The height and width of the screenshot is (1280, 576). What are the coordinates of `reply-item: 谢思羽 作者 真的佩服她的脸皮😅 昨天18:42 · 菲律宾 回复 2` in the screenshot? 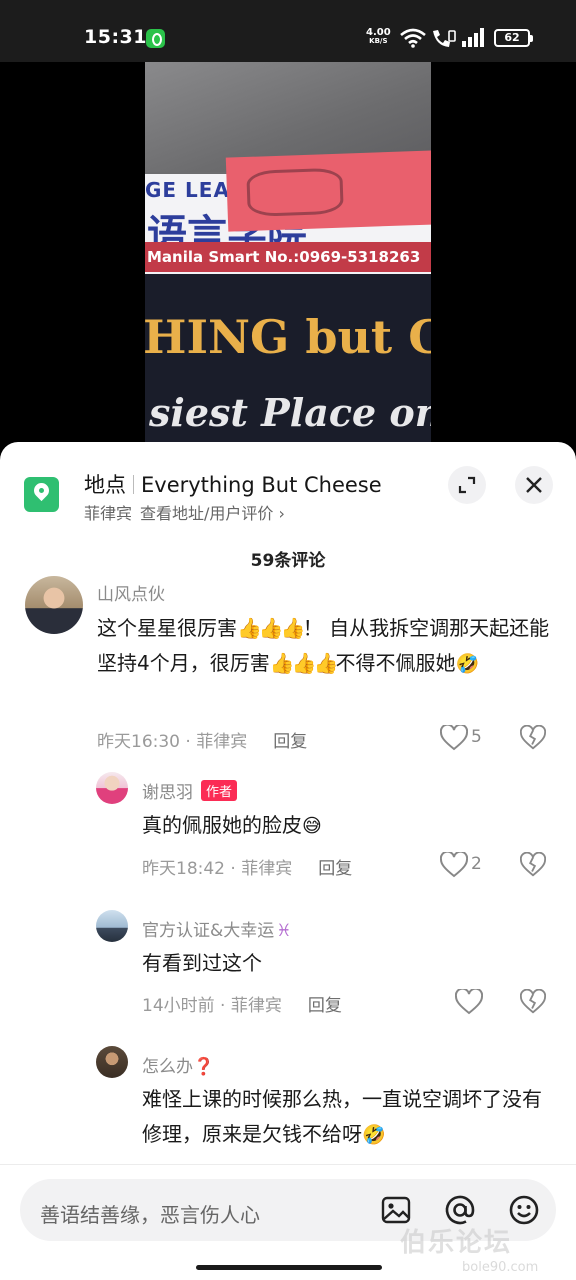 It's located at (288, 830).